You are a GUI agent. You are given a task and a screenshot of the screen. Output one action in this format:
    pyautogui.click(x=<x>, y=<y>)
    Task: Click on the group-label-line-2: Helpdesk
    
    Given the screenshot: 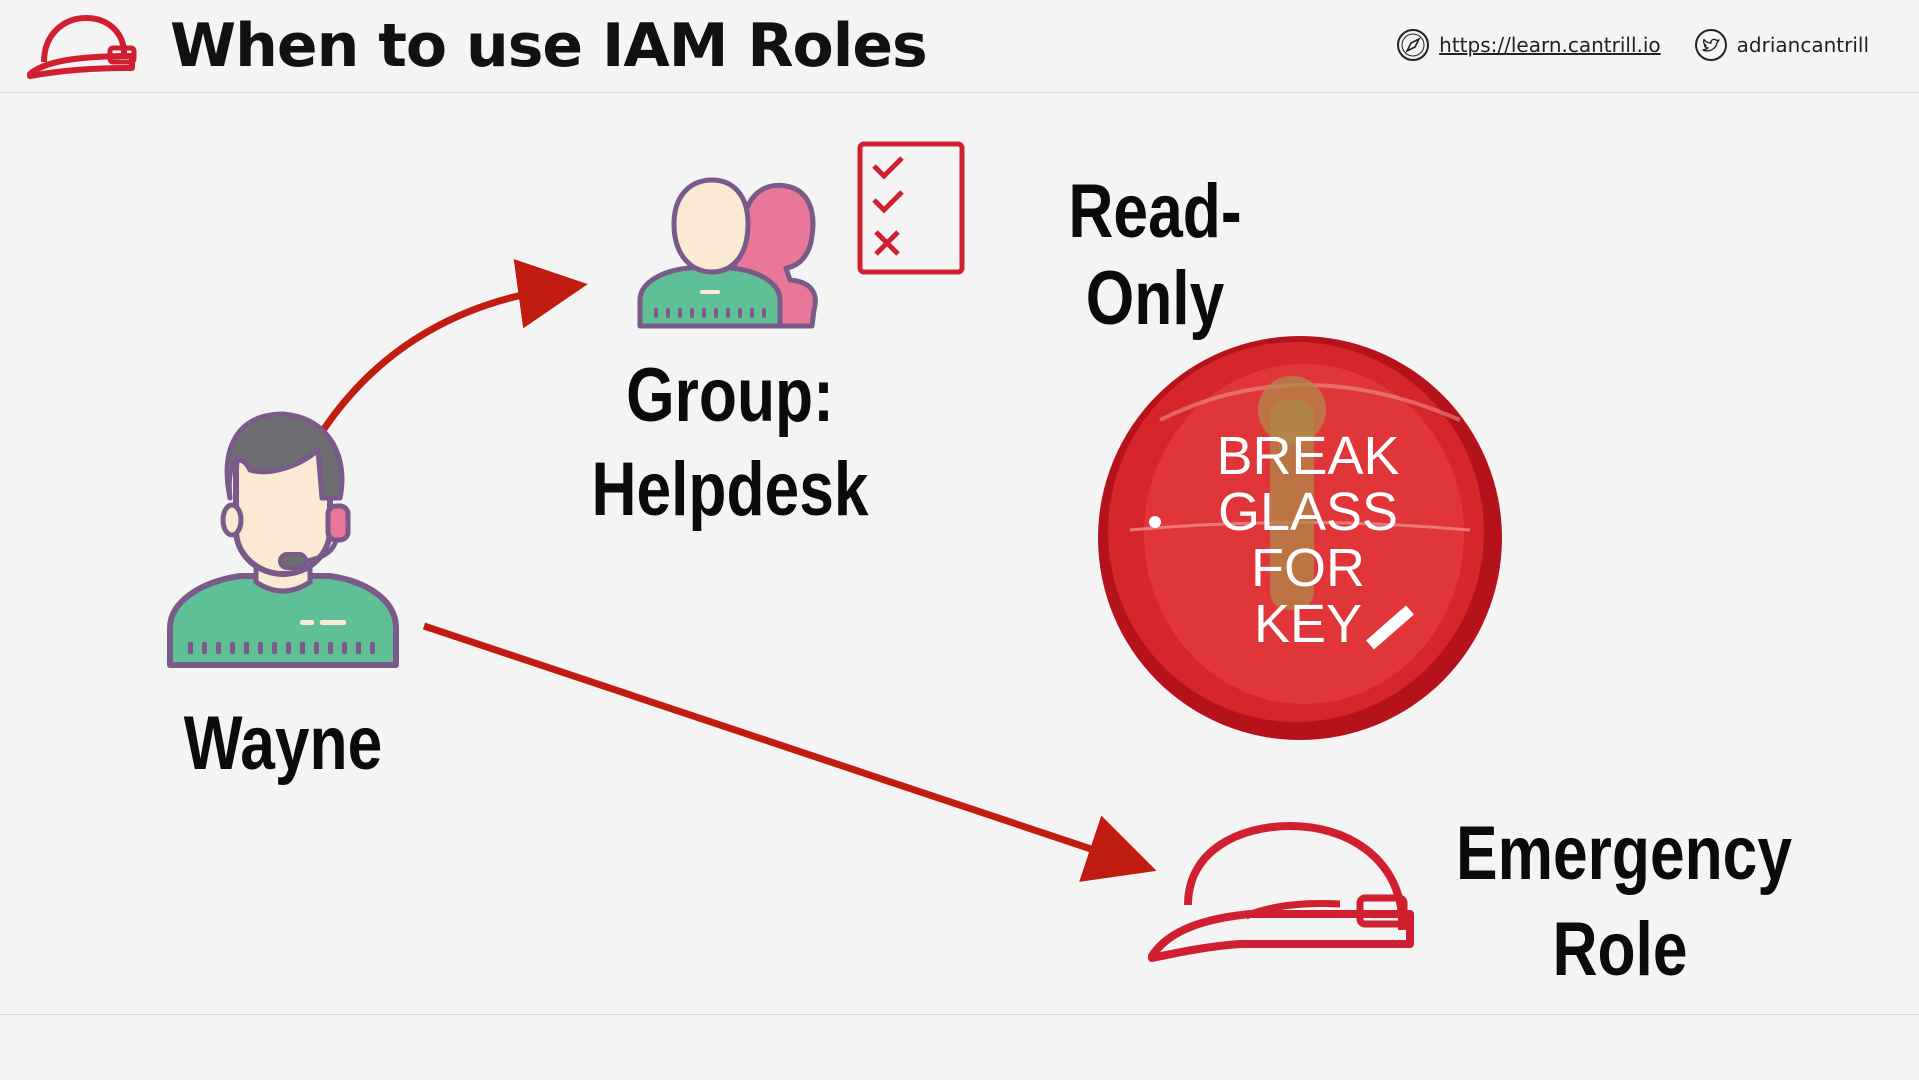 What is the action you would take?
    pyautogui.click(x=730, y=489)
    